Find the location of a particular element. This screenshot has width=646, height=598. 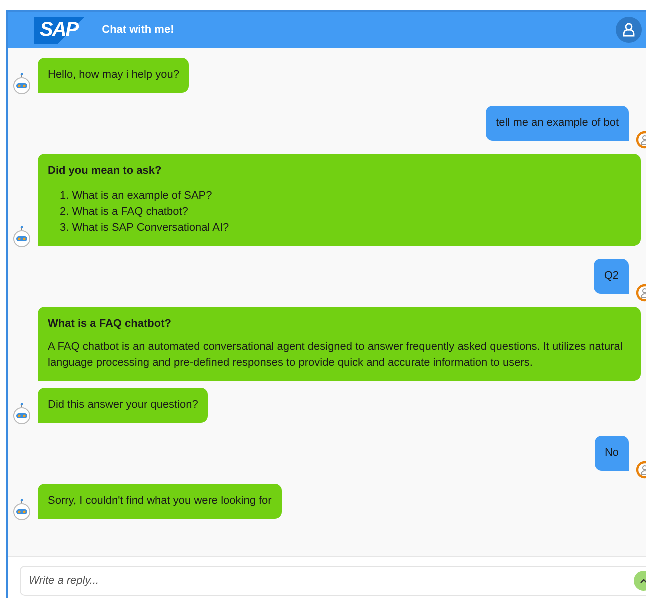

message-text: A FAQ chatbot is an automated conversational agent designed to answer frequently asked questions. It utilizes natural language processing and pre-defined responses to provide quick and accurate information to users. is located at coordinates (336, 355).